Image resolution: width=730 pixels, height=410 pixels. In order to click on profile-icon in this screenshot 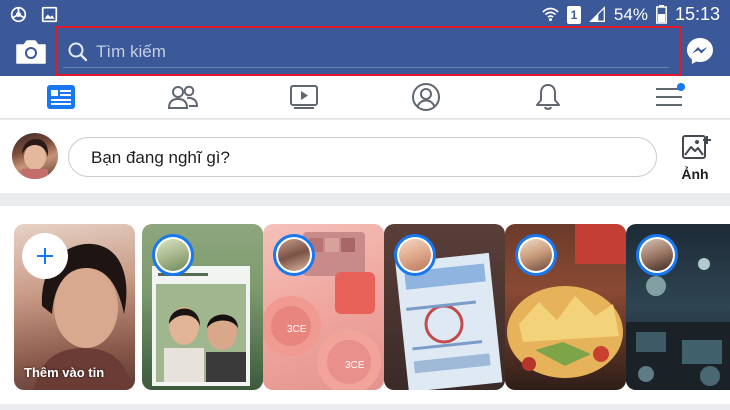, I will do `click(426, 97)`.